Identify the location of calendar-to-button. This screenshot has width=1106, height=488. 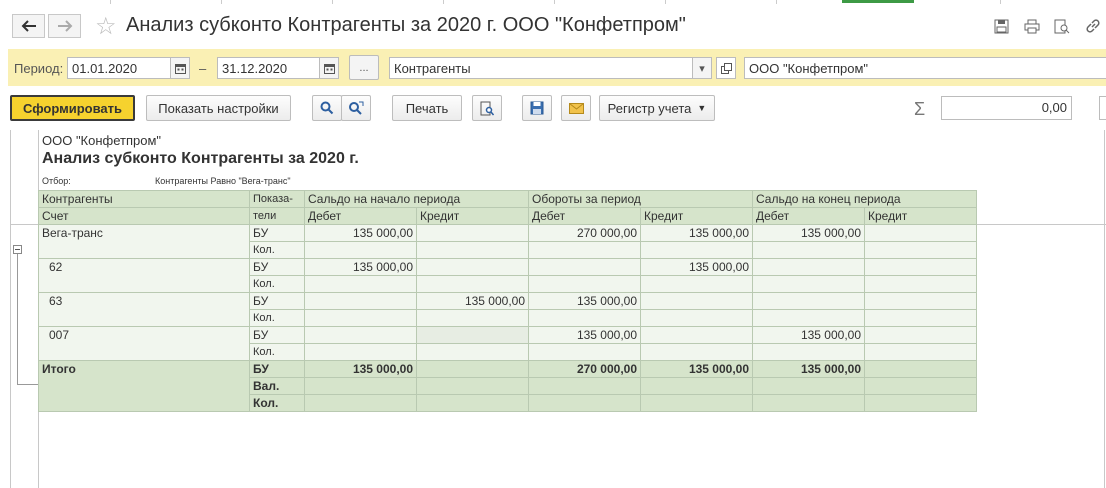
(329, 68).